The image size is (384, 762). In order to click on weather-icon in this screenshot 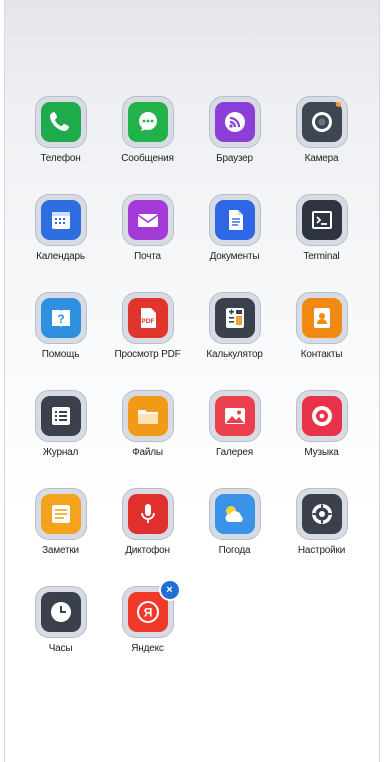, I will do `click(234, 514)`.